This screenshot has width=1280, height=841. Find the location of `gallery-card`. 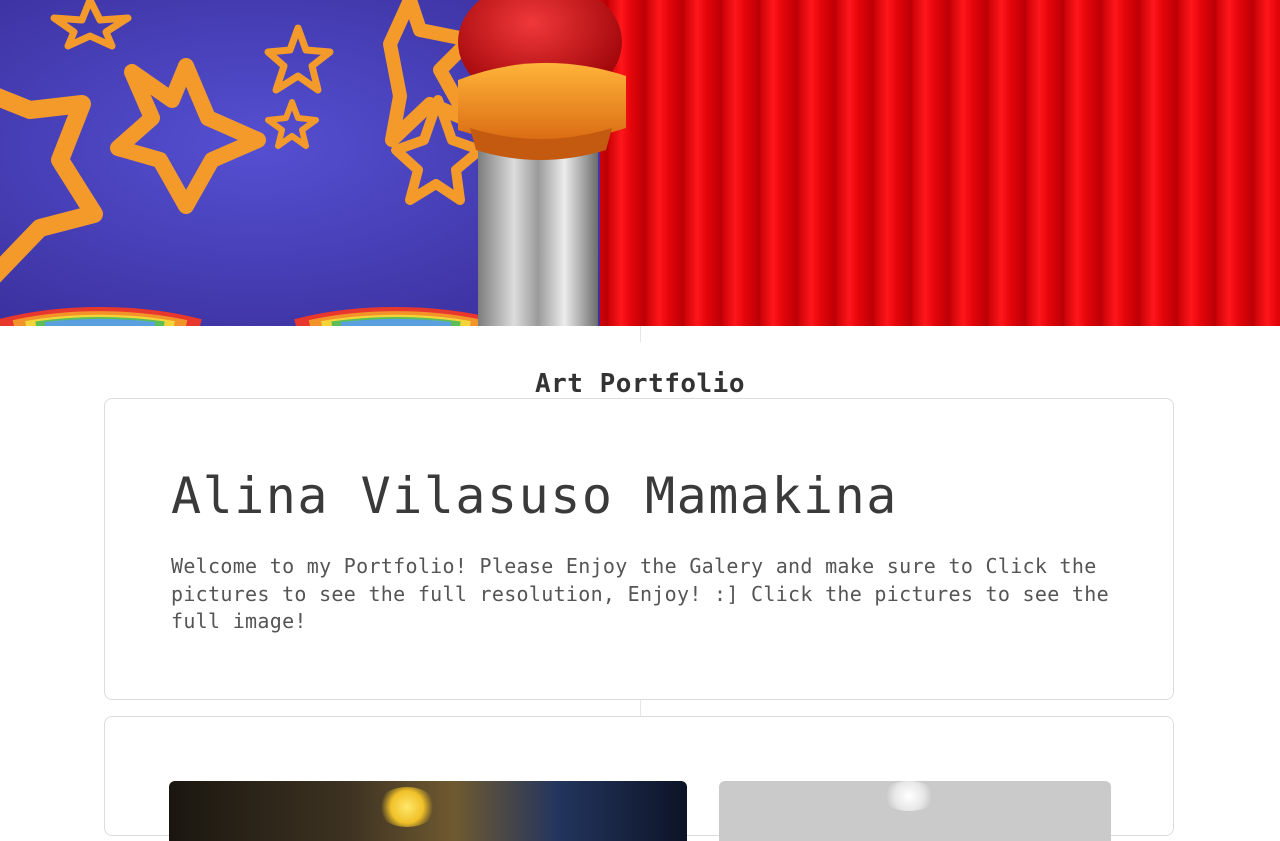

gallery-card is located at coordinates (639, 778).